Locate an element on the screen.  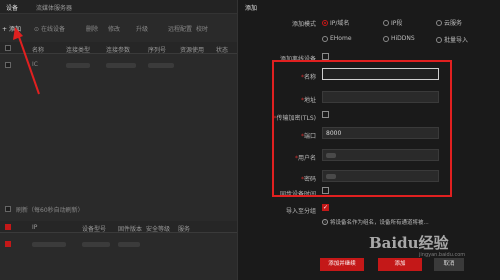
remote-config-button: 远程配置 is located at coordinates (180, 28).